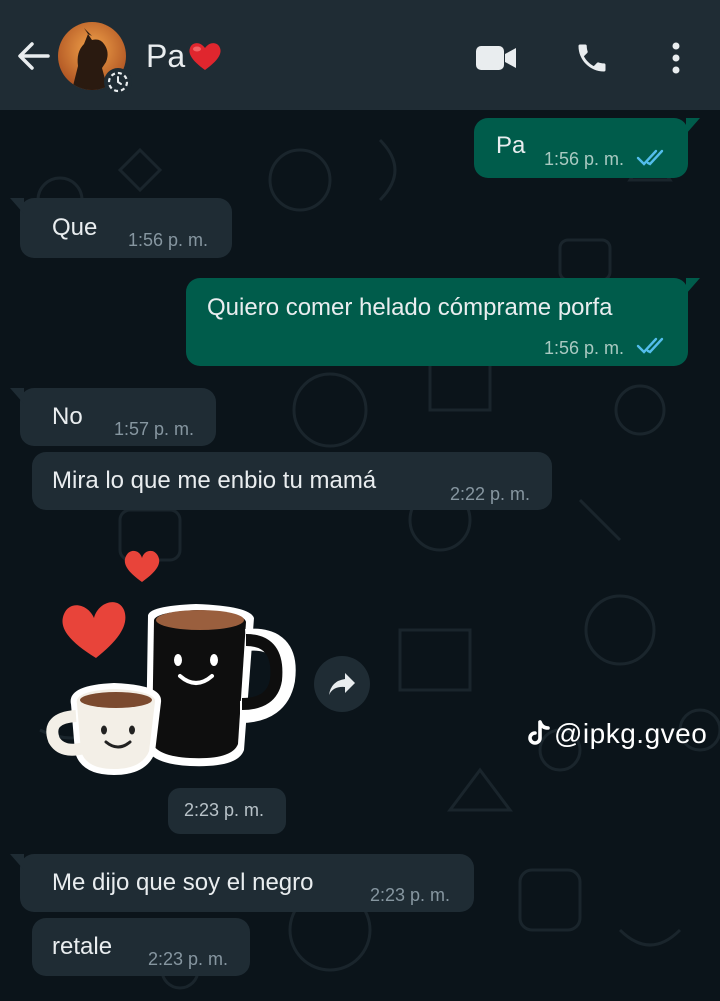 This screenshot has height=1001, width=720. What do you see at coordinates (154, 429) in the screenshot?
I see `message-time: 1:57 p. m.` at bounding box center [154, 429].